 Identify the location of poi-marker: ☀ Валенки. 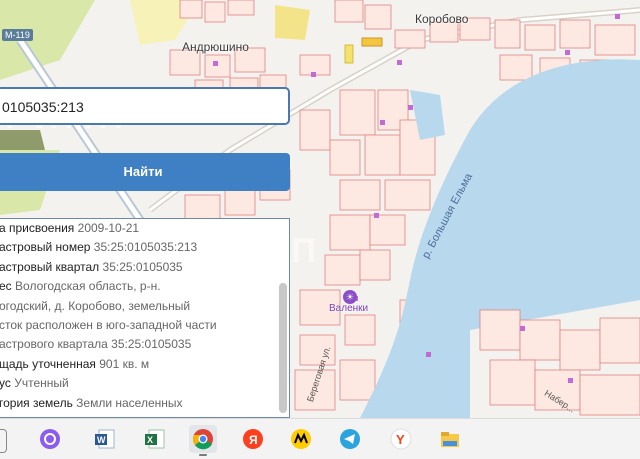
(348, 300).